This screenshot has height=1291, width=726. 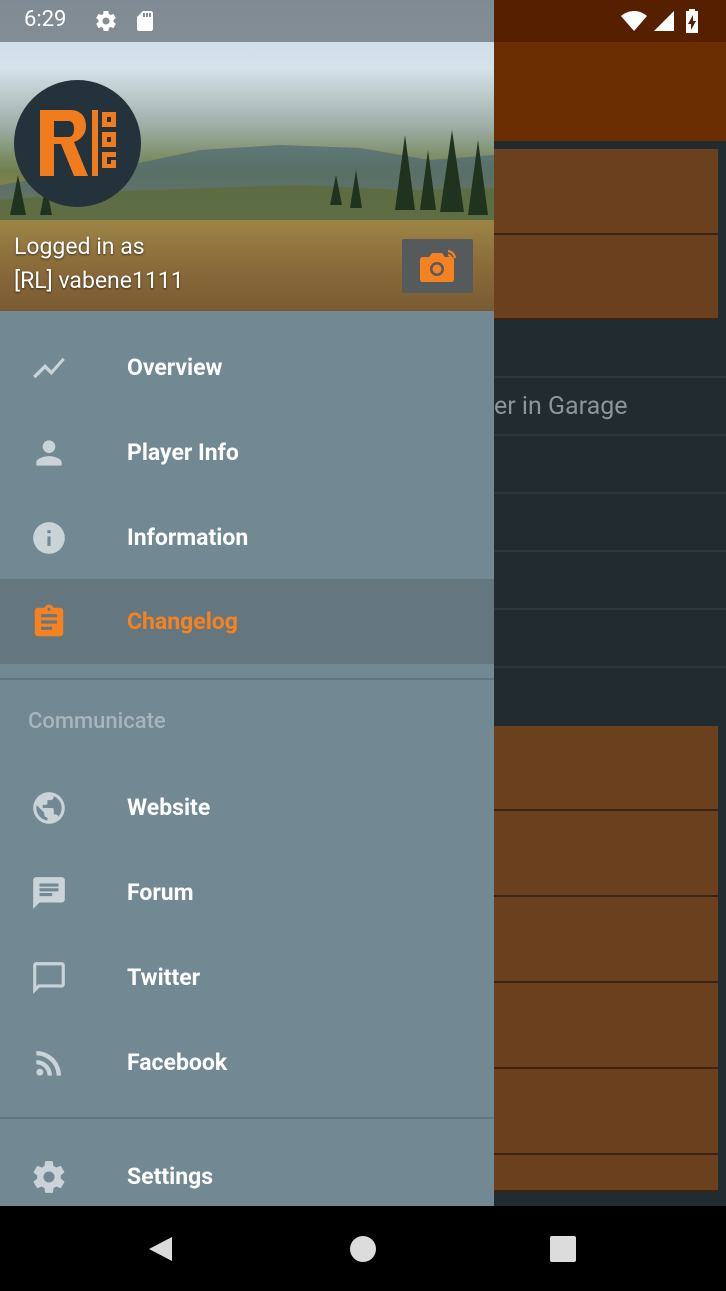 I want to click on background-list-text: er in Garage, so click(x=561, y=406).